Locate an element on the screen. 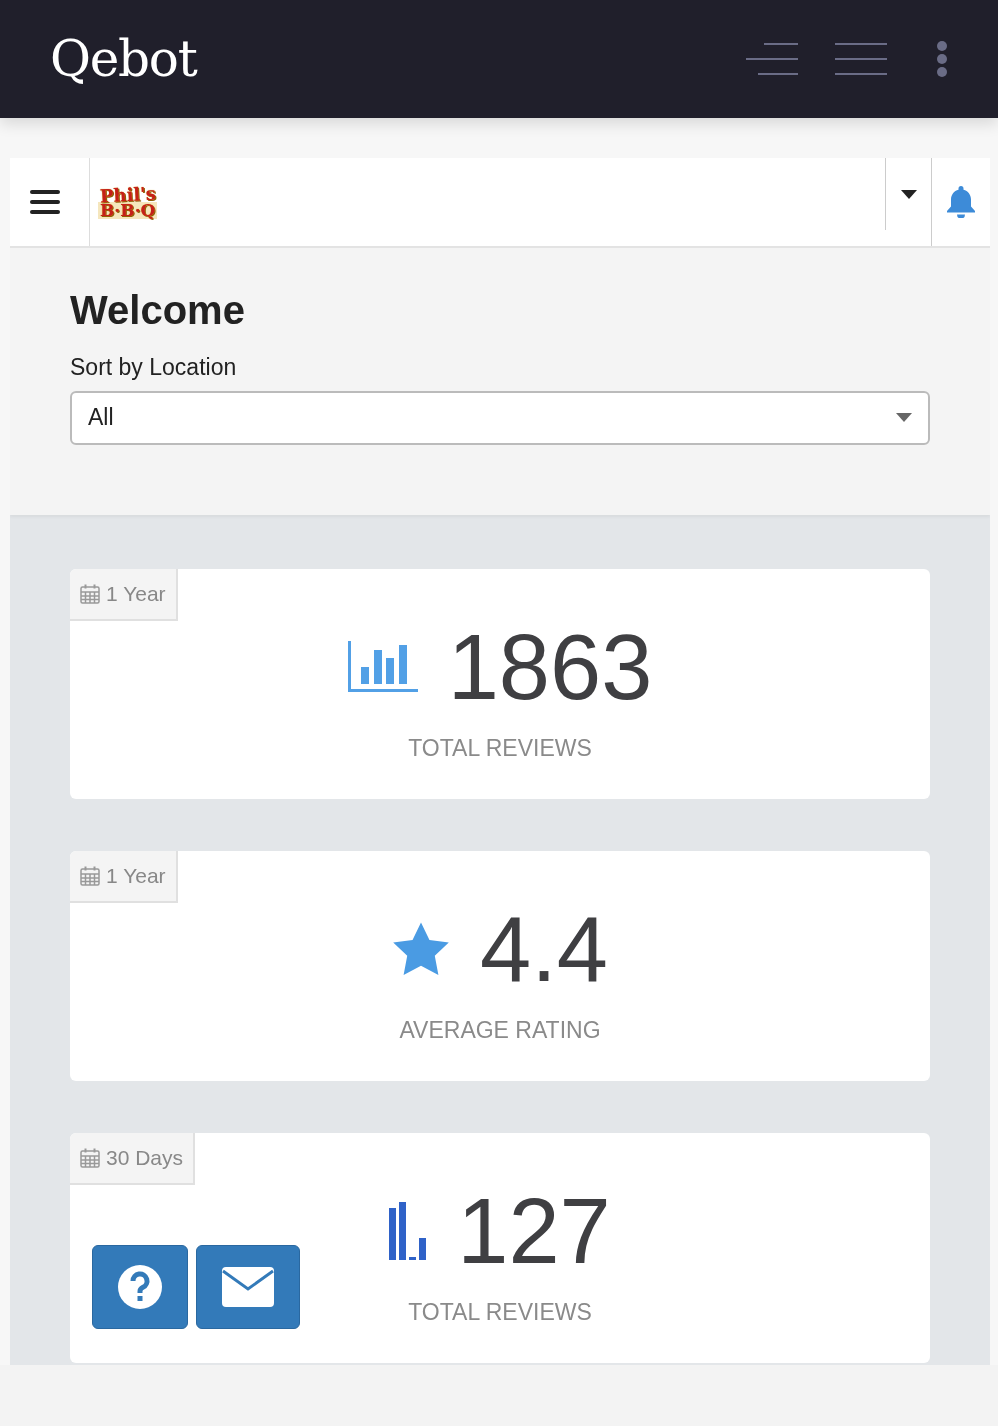 The image size is (998, 1426). star-icon is located at coordinates (421, 948).